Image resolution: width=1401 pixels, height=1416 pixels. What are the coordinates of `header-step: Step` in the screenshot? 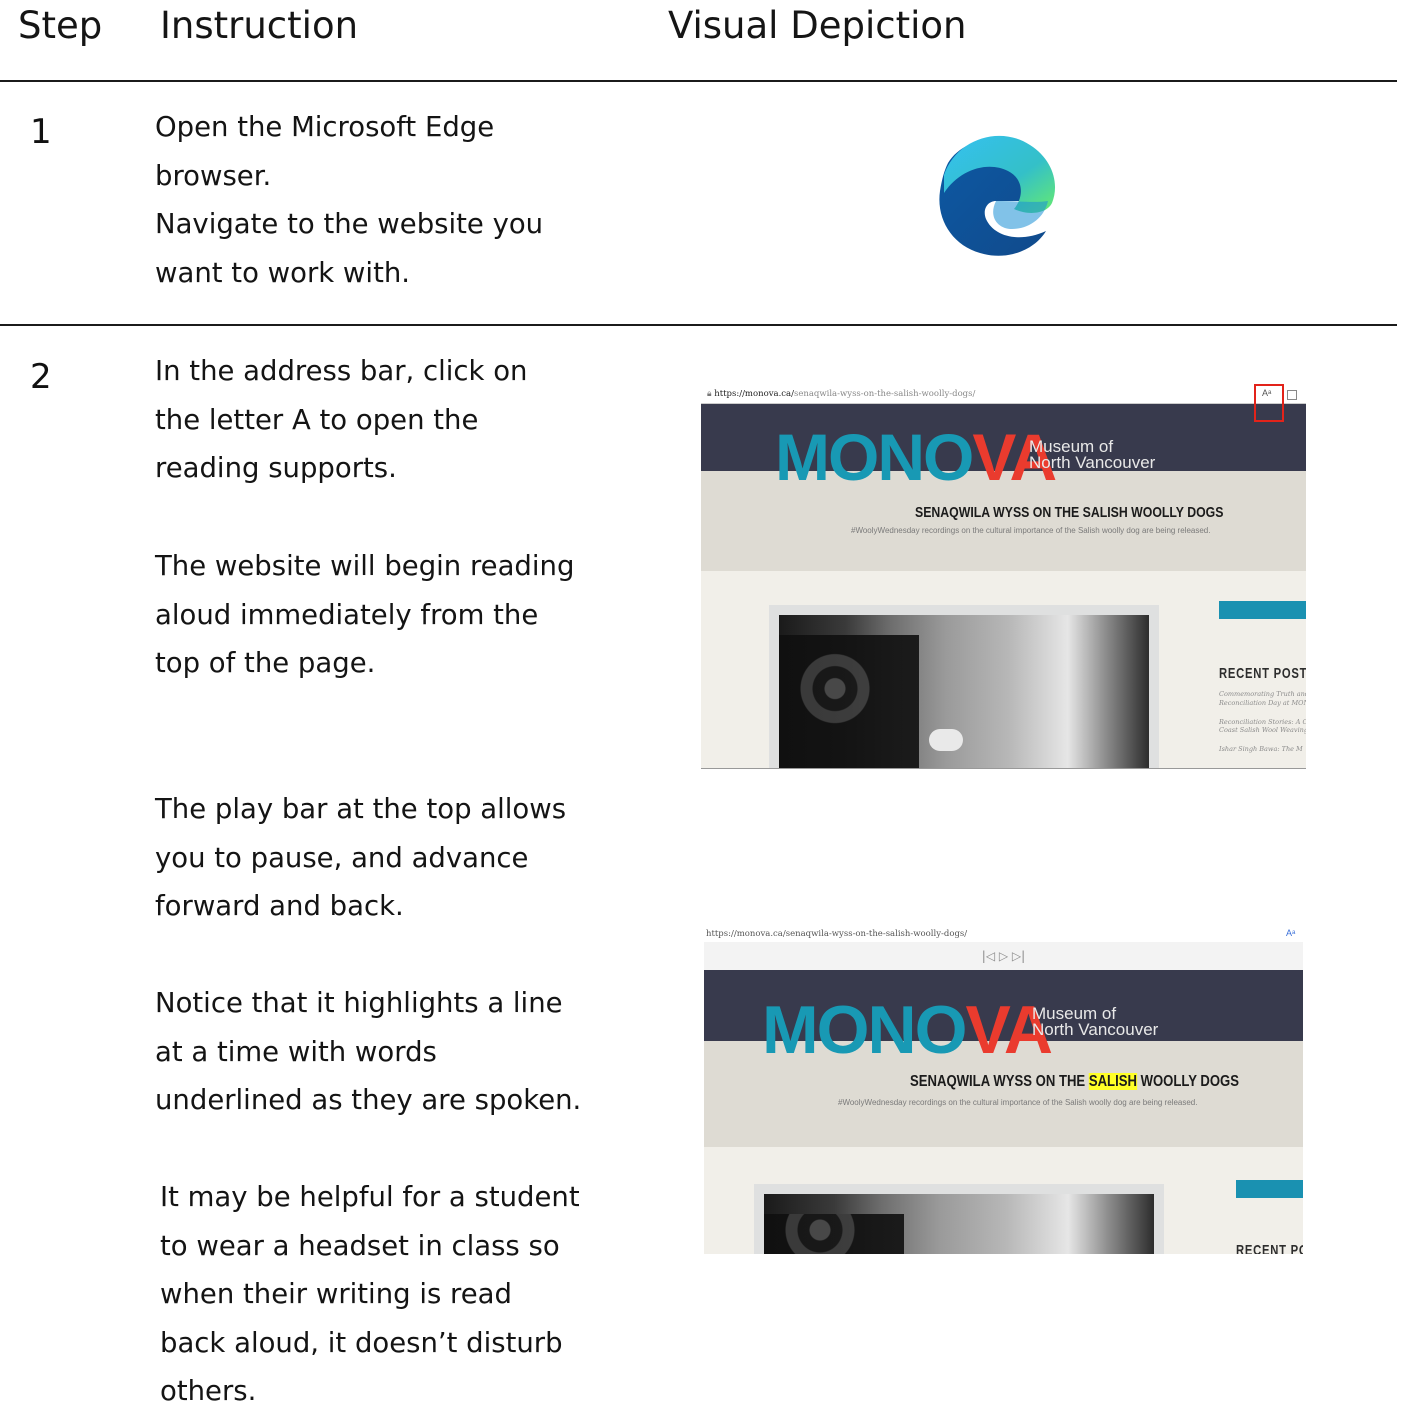 It's located at (60, 25).